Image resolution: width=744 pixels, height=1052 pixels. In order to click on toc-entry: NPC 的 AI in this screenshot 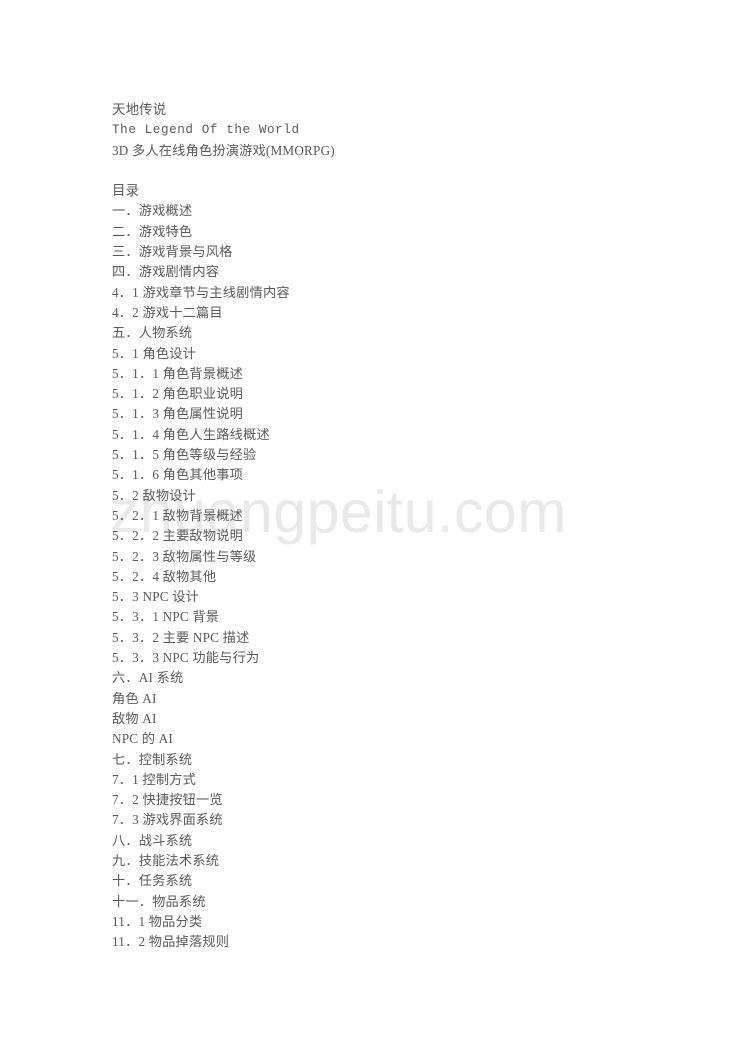, I will do `click(142, 739)`.